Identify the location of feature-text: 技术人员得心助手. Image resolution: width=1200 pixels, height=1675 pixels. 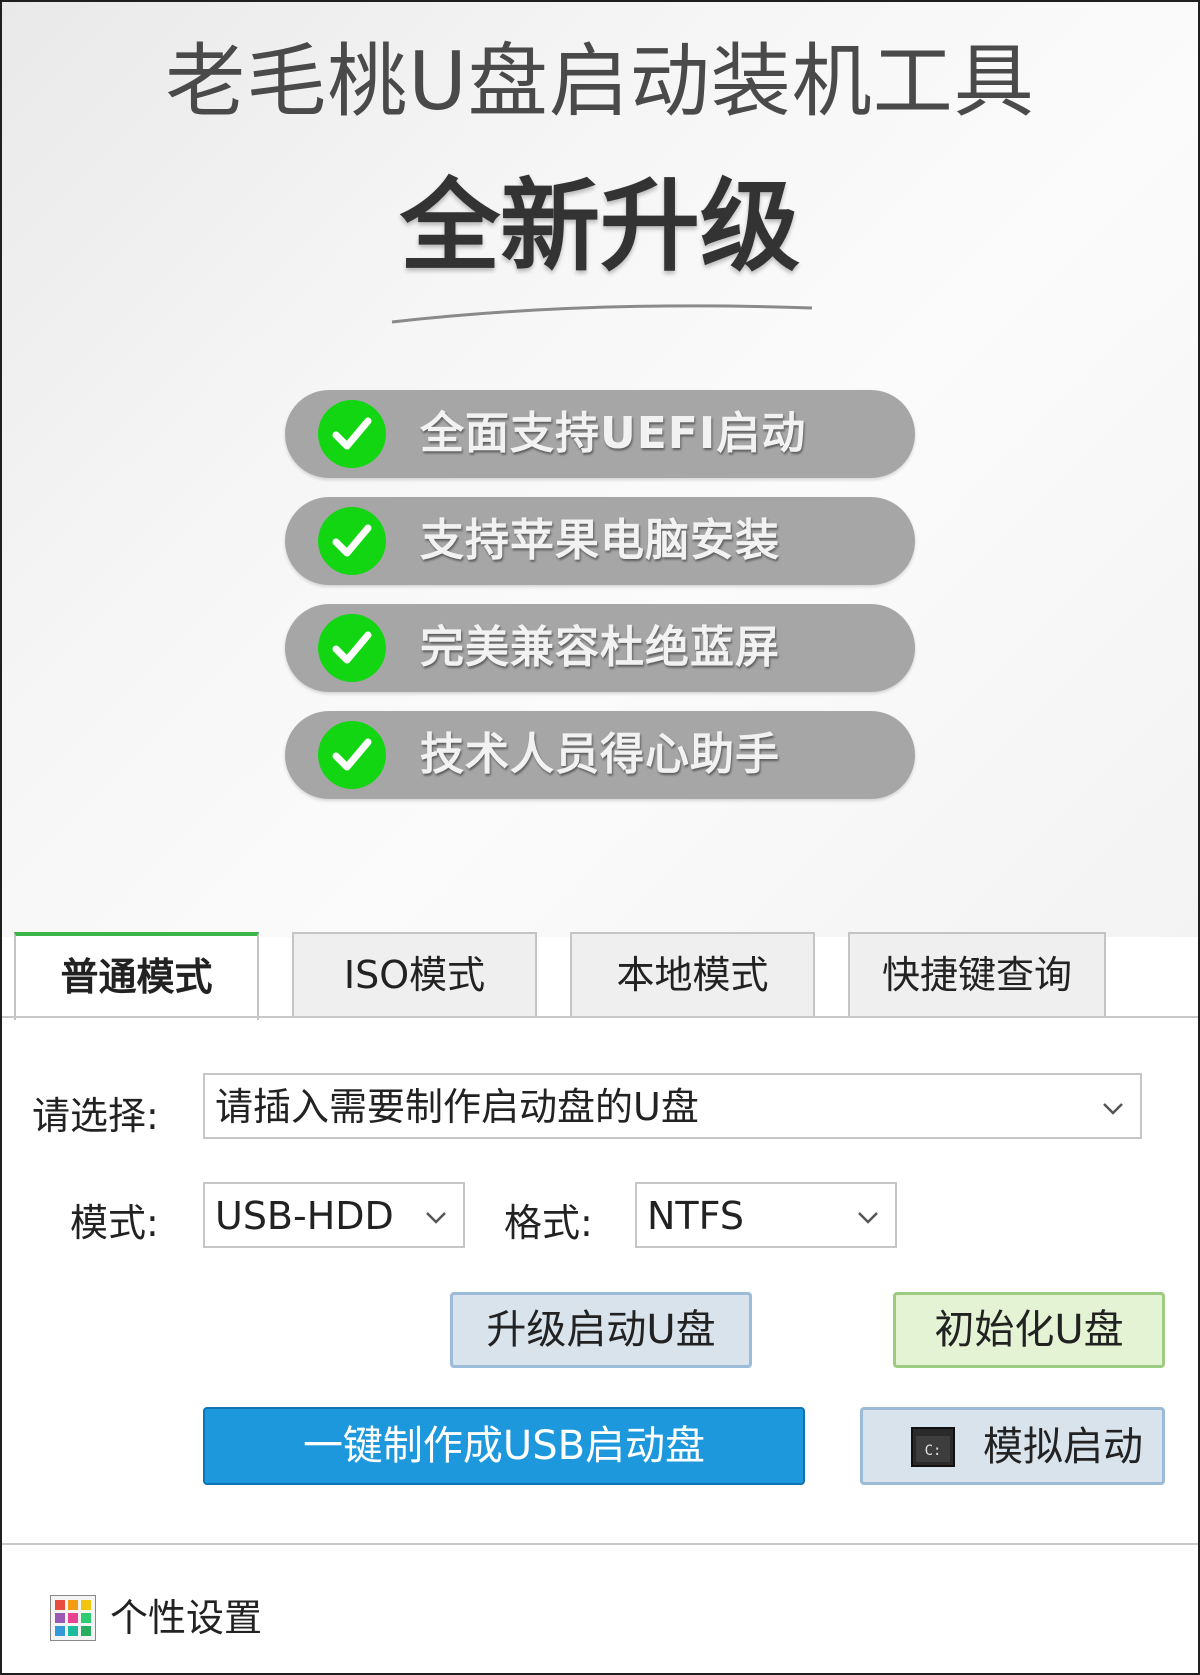
(600, 754).